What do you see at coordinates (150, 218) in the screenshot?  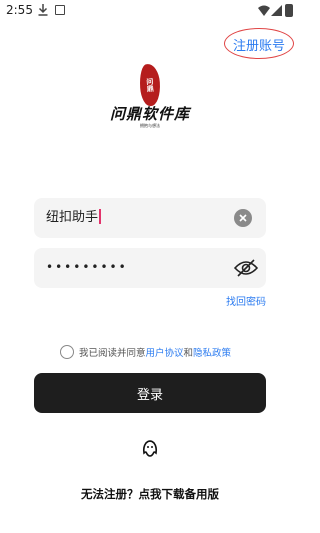 I see `username-field: 纽扣助手` at bounding box center [150, 218].